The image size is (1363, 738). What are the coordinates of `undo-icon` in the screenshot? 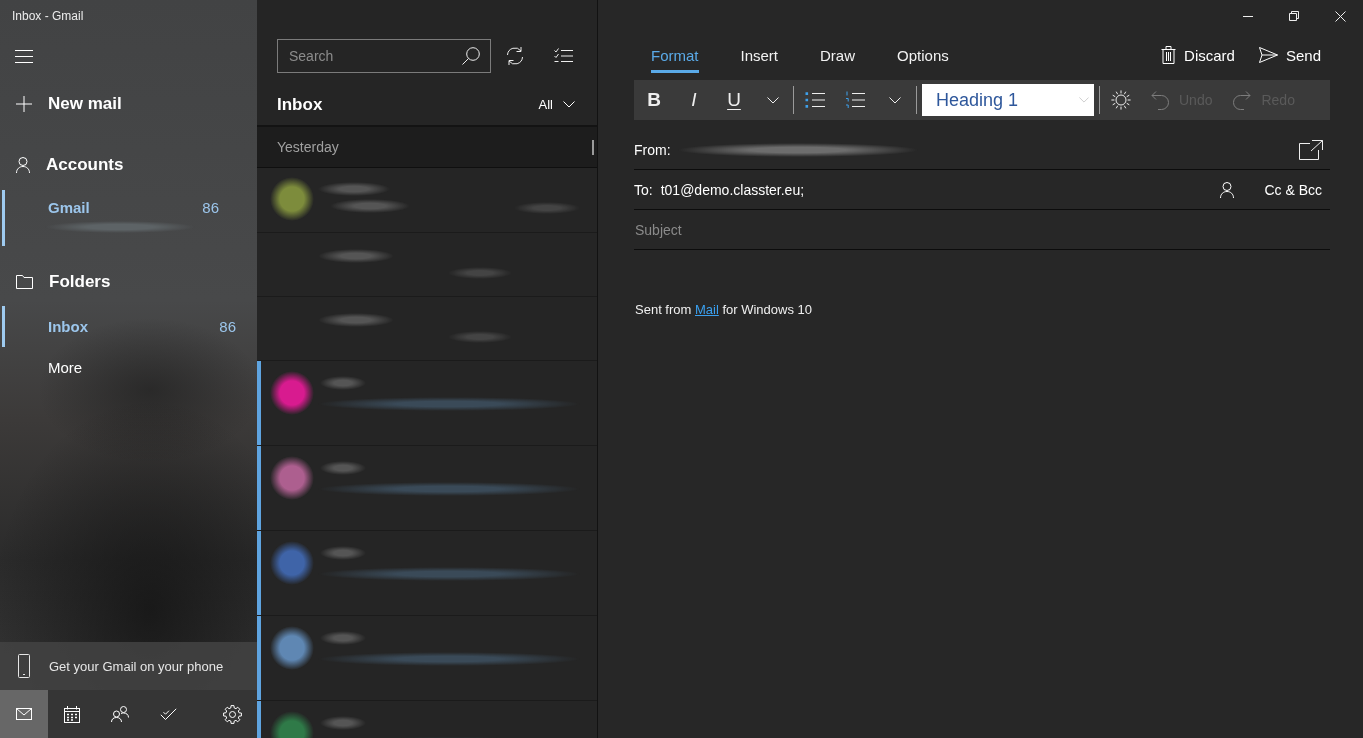 It's located at (1160, 100).